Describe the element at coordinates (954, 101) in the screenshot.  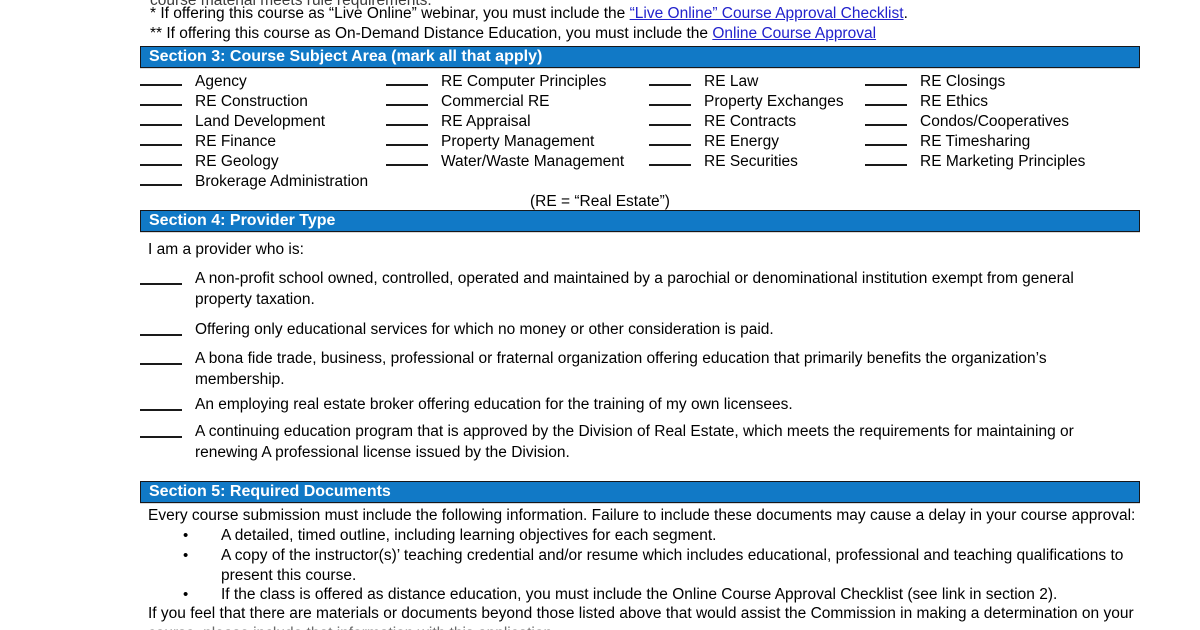
I see `subject-label: RE Ethics` at that location.